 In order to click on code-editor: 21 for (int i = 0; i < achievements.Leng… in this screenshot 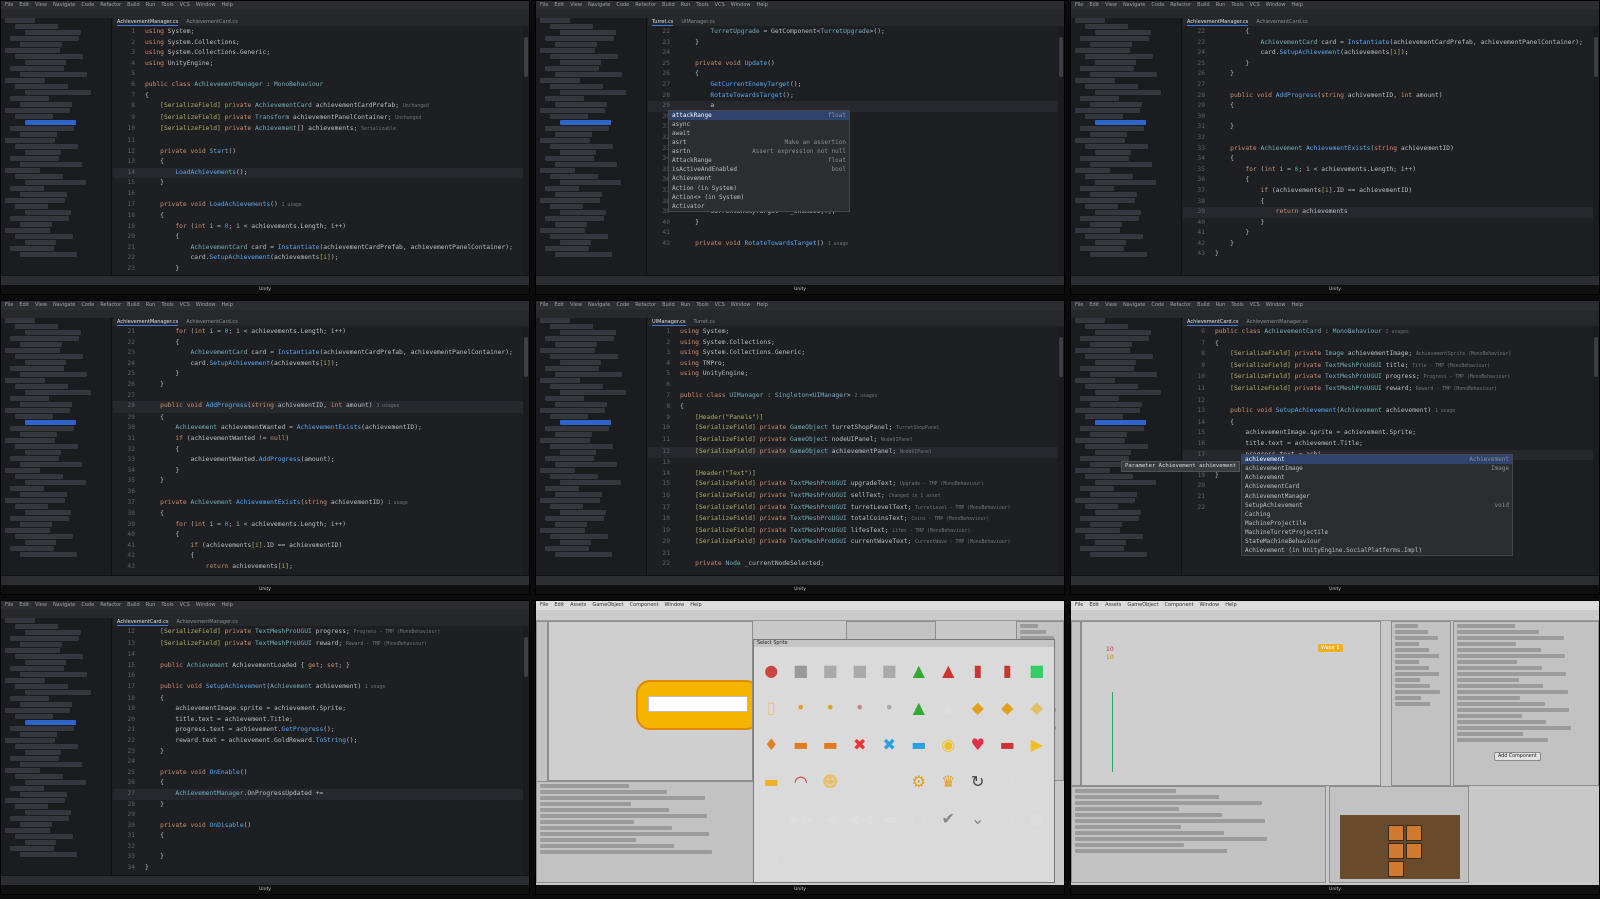, I will do `click(318, 451)`.